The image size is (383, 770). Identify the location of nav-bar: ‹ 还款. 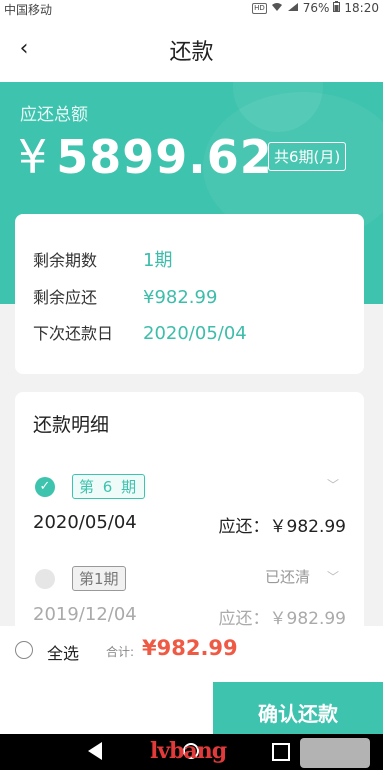
(191, 50).